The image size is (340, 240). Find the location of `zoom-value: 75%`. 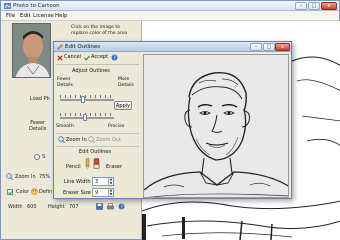

zoom-value: 75% is located at coordinates (45, 177).